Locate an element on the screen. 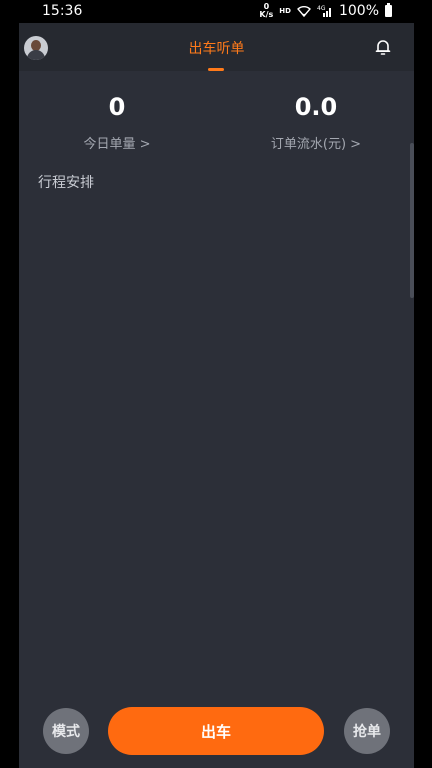 The image size is (432, 768). orders-today-label: 今日单量 > is located at coordinates (117, 144).